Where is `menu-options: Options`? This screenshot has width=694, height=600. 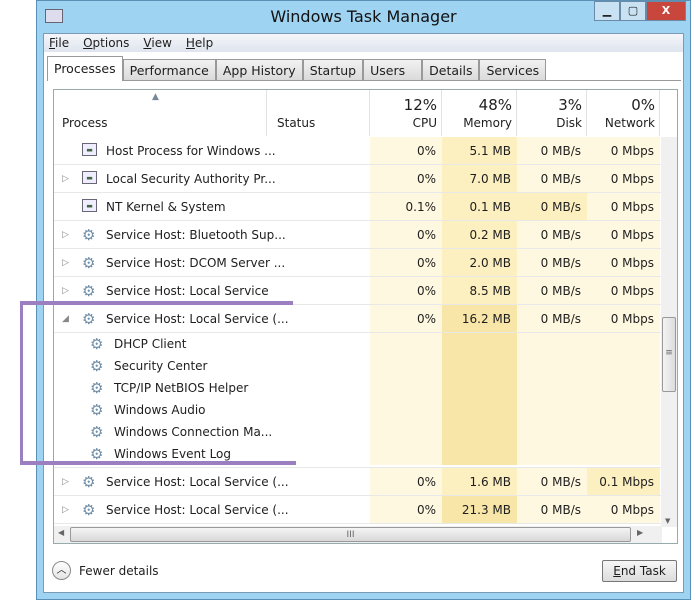
menu-options: Options is located at coordinates (106, 43).